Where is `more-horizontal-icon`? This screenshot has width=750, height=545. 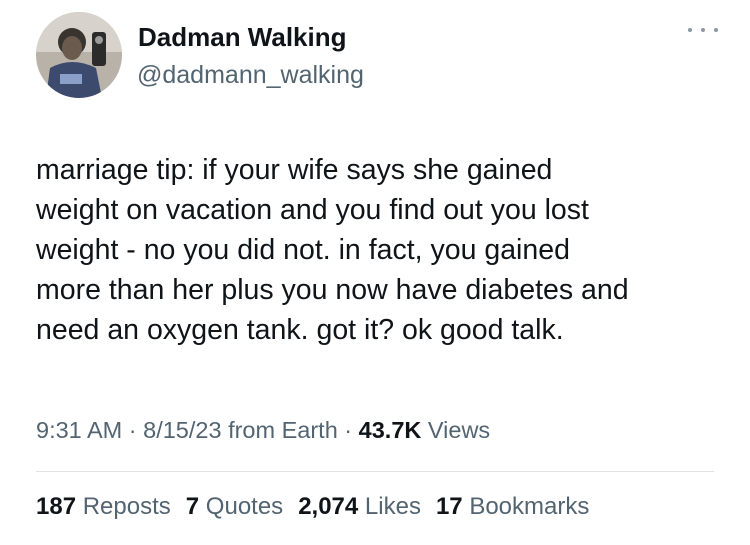
more-horizontal-icon is located at coordinates (703, 30).